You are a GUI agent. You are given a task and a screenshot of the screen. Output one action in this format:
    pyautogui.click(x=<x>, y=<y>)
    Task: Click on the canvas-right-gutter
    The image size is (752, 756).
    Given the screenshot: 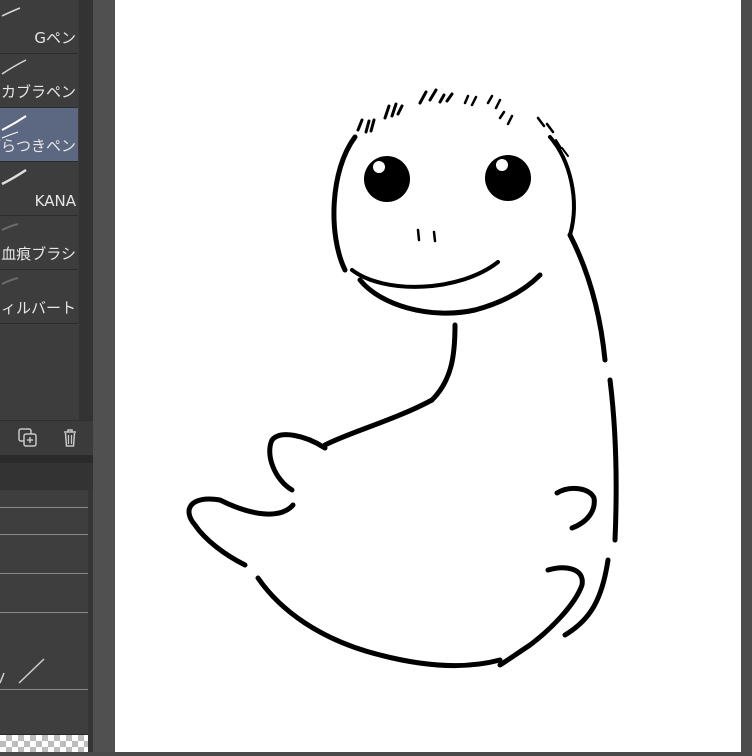 What is the action you would take?
    pyautogui.click(x=746, y=376)
    